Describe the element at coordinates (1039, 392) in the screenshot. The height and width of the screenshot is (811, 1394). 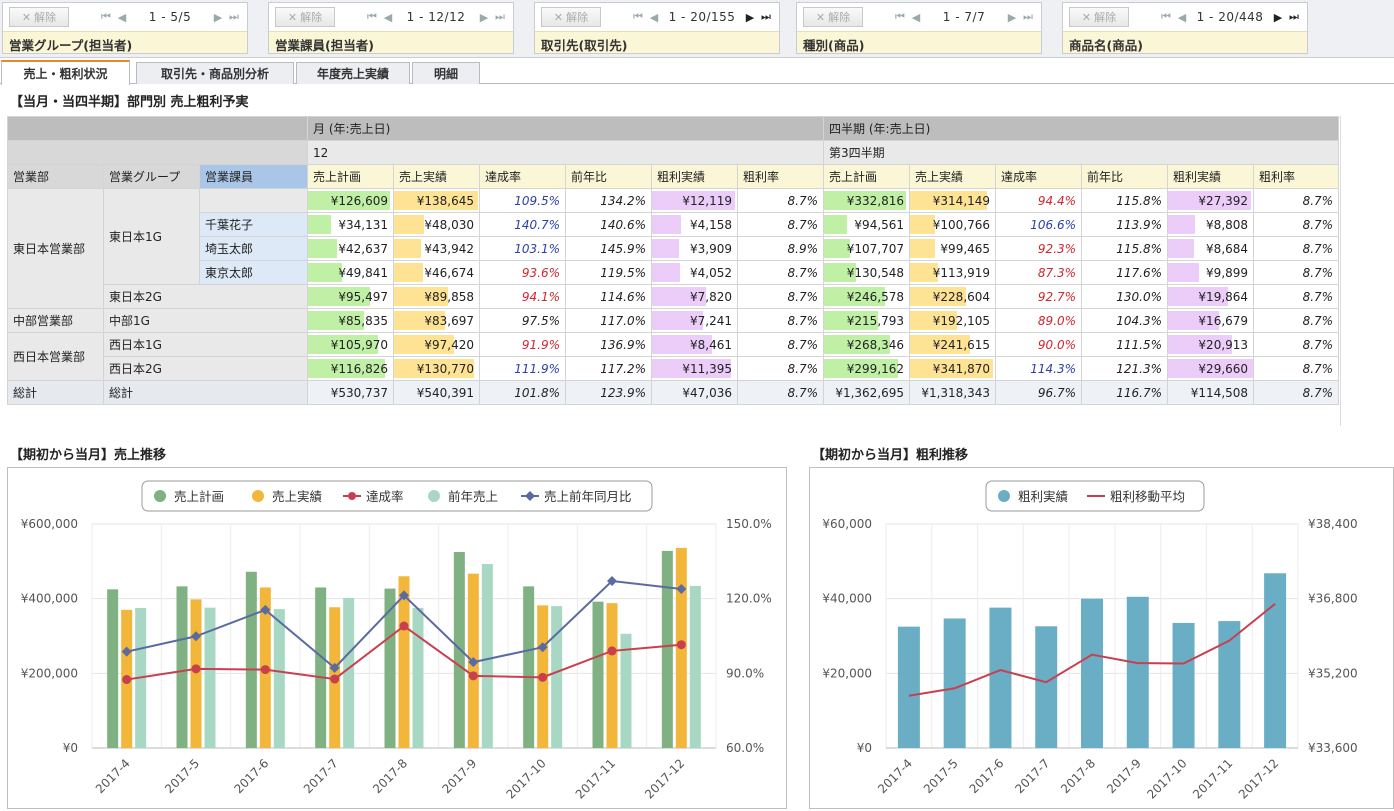
I see `total-value-cell: 96.7%` at that location.